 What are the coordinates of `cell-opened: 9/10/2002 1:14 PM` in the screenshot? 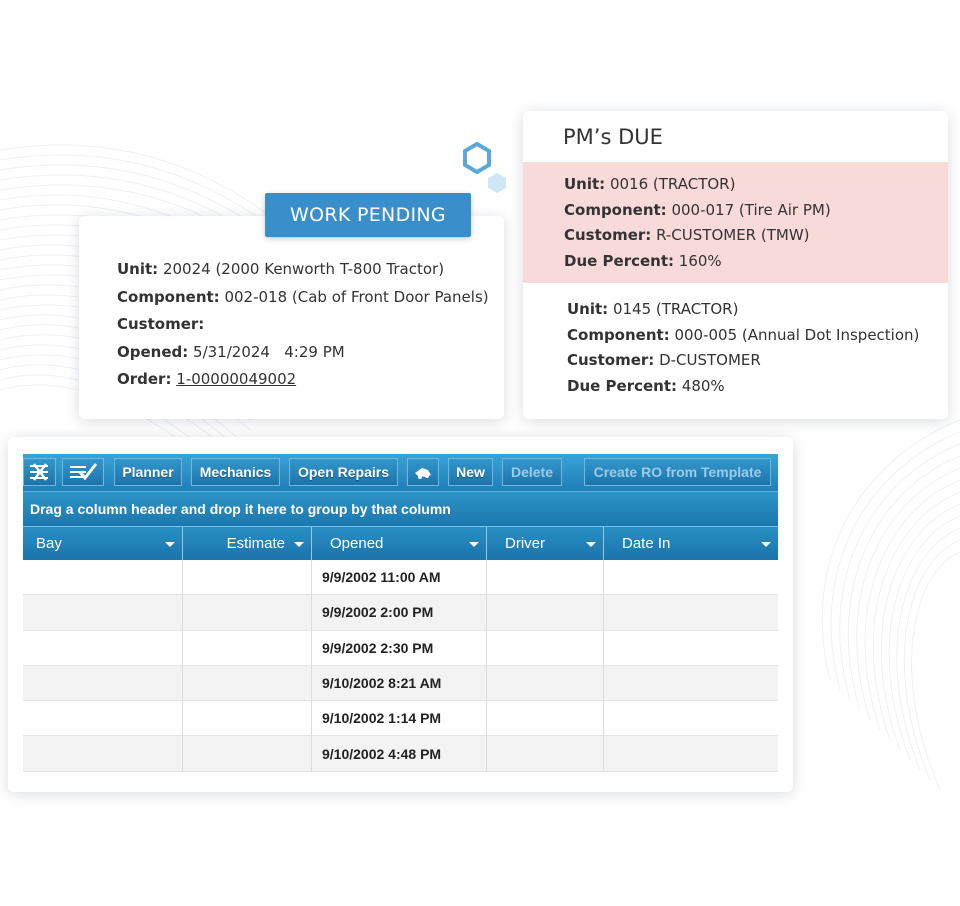 It's located at (399, 719).